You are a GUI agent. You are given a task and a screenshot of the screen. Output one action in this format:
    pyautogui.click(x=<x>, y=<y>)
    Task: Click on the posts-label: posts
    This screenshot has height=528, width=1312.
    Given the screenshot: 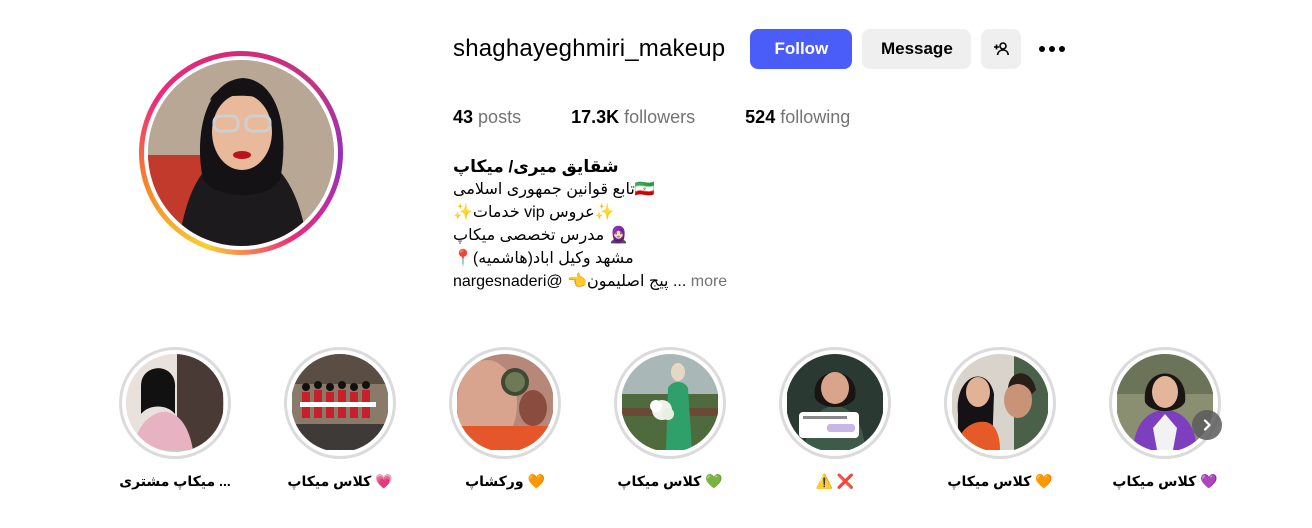 What is the action you would take?
    pyautogui.click(x=500, y=117)
    